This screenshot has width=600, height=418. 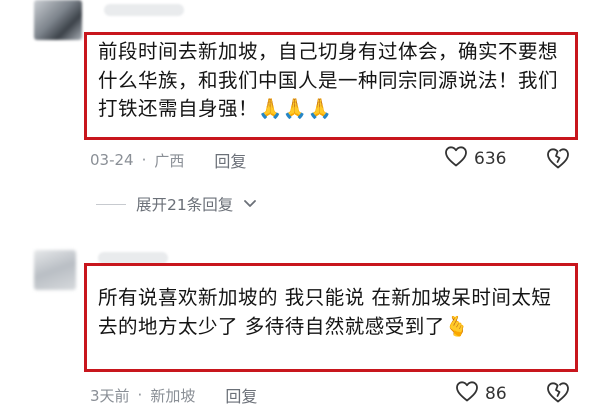 What do you see at coordinates (185, 205) in the screenshot?
I see `expand-replies-label: 展开21条回复` at bounding box center [185, 205].